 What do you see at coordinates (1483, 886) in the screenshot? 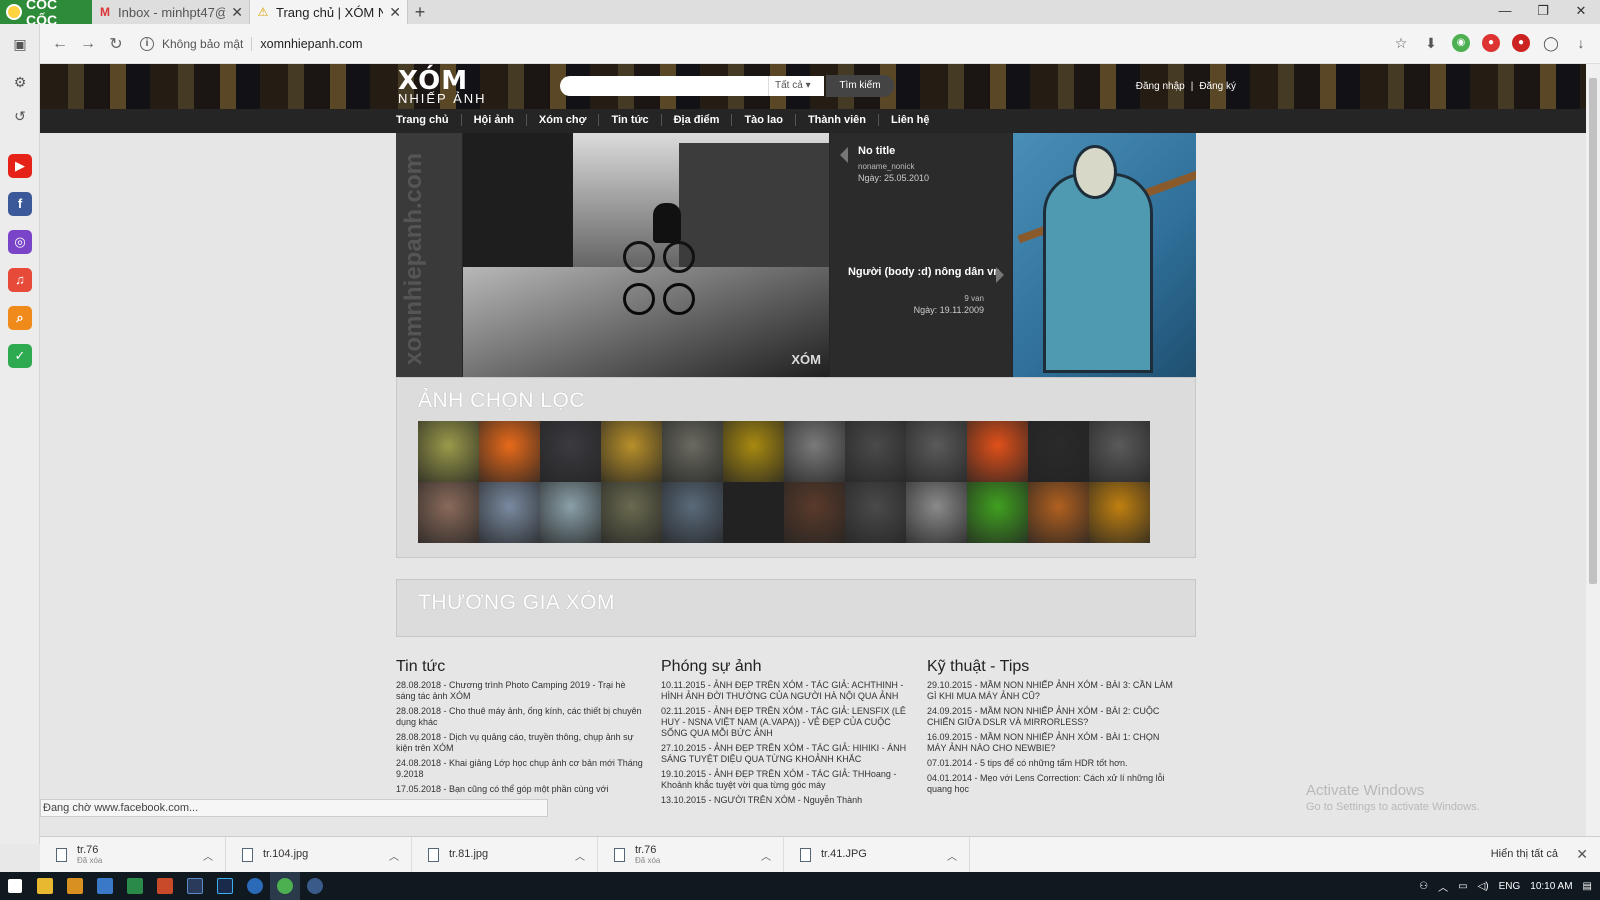
I see `volume-icon: ◁)` at bounding box center [1483, 886].